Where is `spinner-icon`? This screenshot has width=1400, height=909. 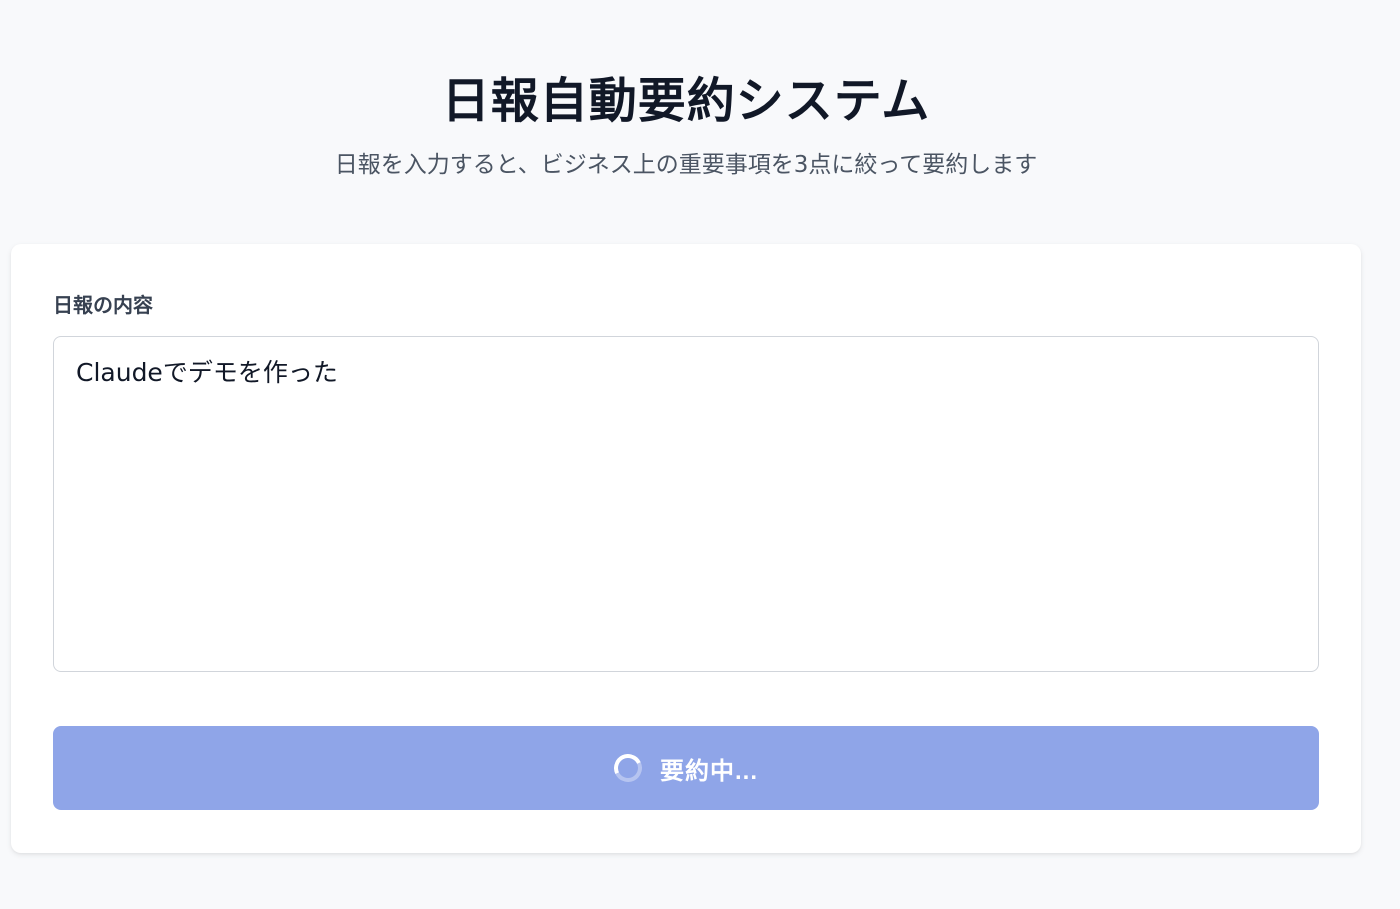
spinner-icon is located at coordinates (628, 768).